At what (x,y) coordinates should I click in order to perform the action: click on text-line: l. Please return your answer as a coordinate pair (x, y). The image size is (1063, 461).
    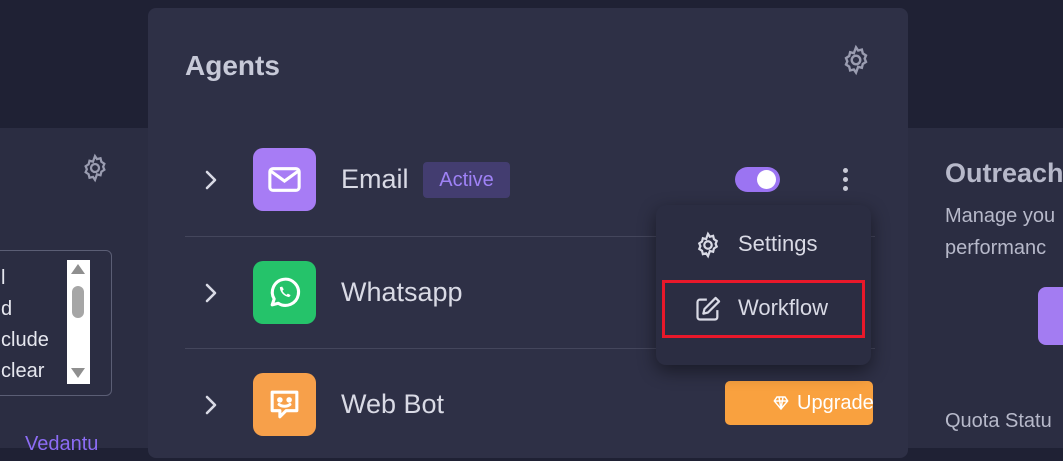
    Looking at the image, I should click on (3, 278).